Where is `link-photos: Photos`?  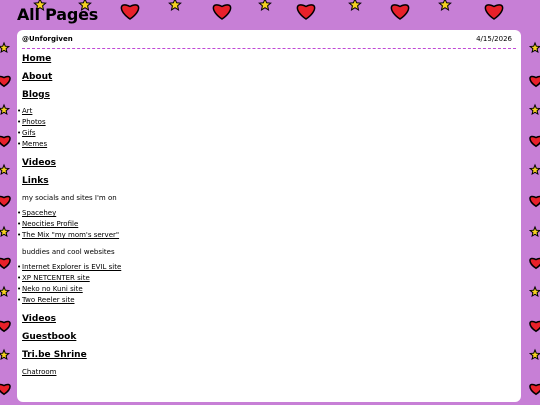
link-photos: Photos is located at coordinates (269, 122).